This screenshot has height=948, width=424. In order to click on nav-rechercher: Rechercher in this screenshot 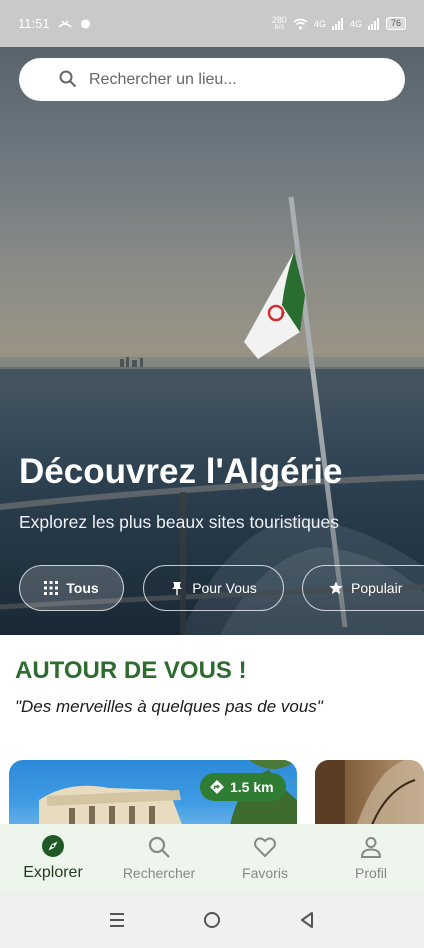, I will do `click(159, 857)`.